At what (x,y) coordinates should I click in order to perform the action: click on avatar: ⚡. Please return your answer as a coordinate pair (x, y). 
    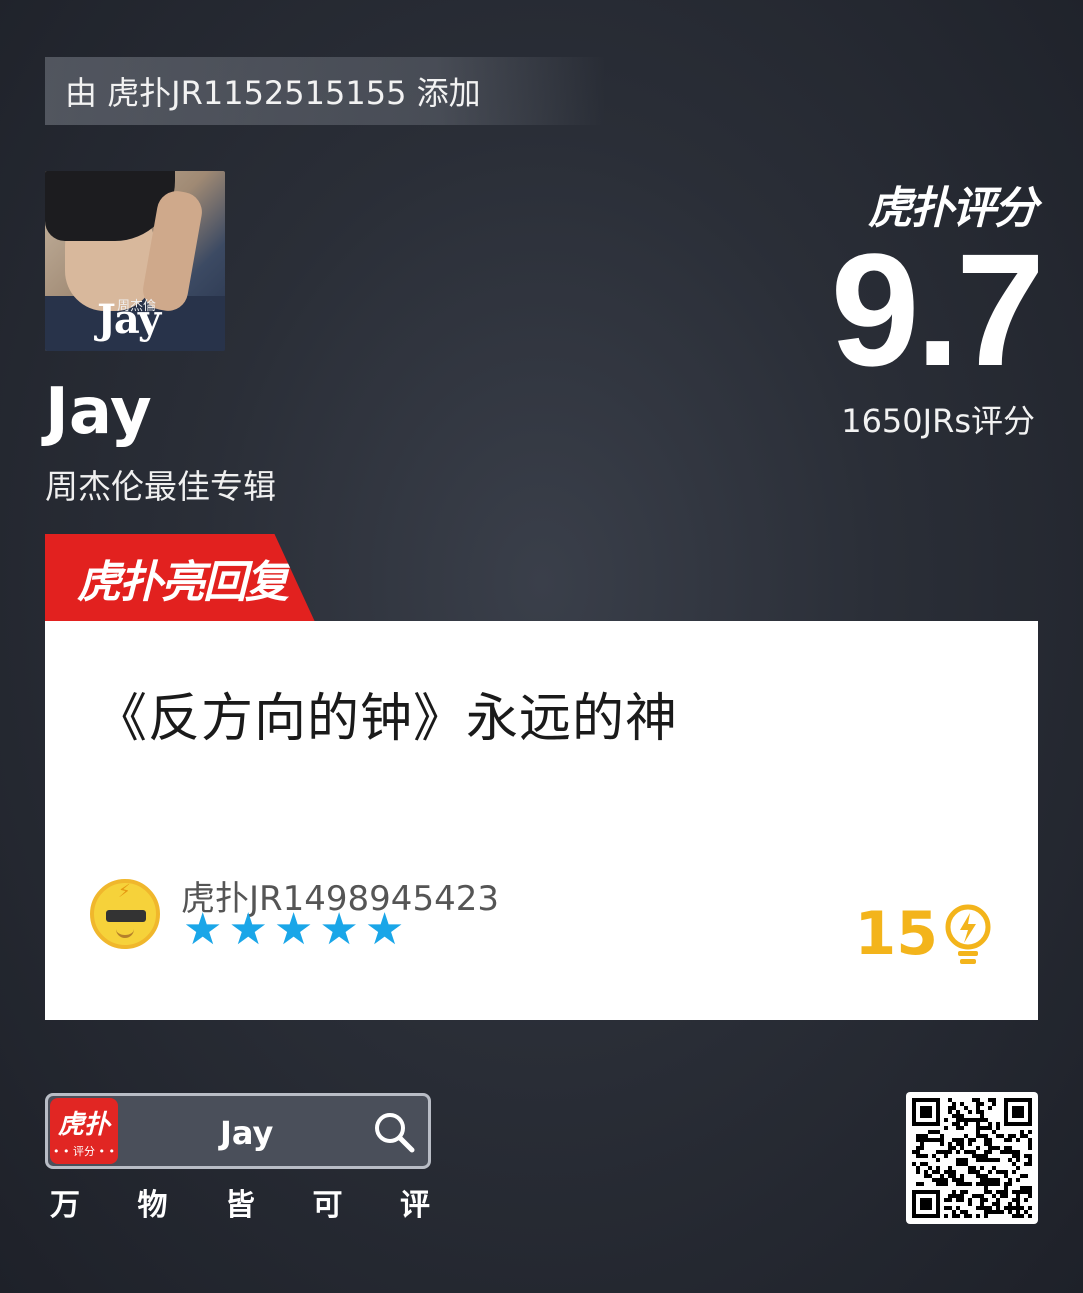
    Looking at the image, I should click on (125, 914).